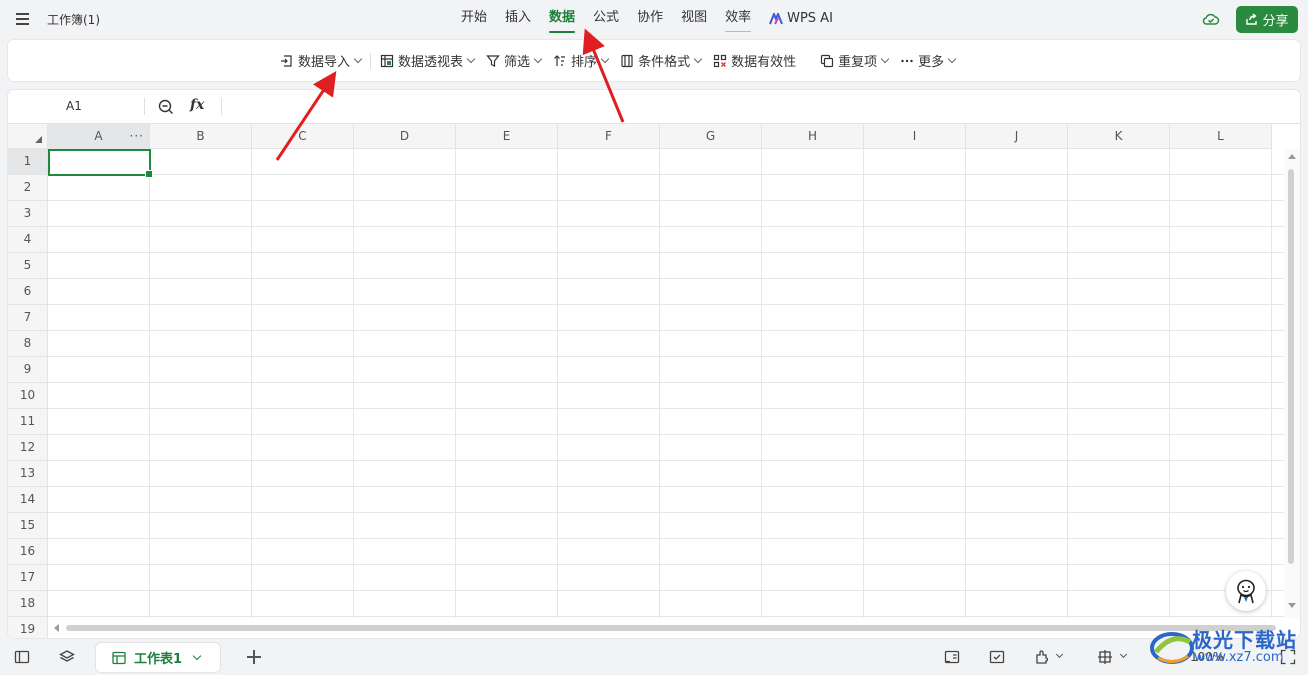 Image resolution: width=1308 pixels, height=675 pixels. I want to click on tab-home: 开始, so click(474, 19).